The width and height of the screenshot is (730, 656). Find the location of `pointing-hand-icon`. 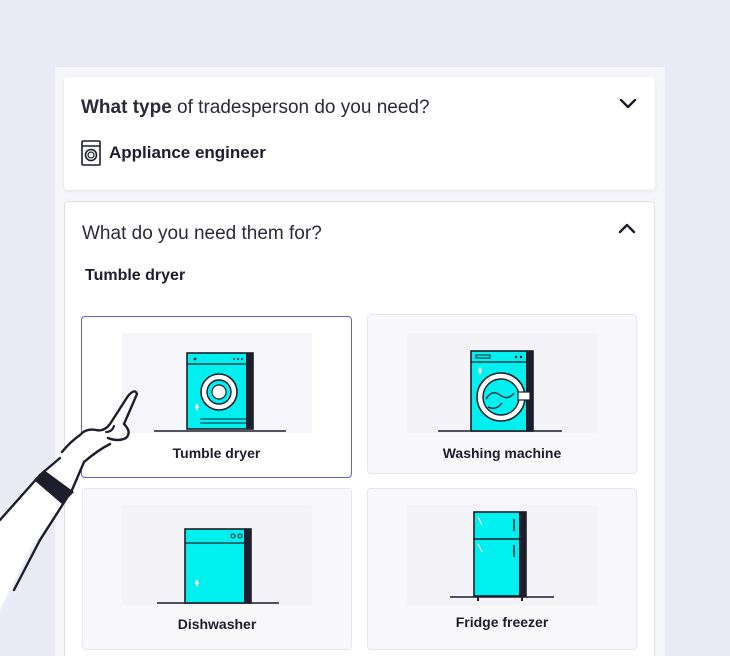

pointing-hand-icon is located at coordinates (69, 500).